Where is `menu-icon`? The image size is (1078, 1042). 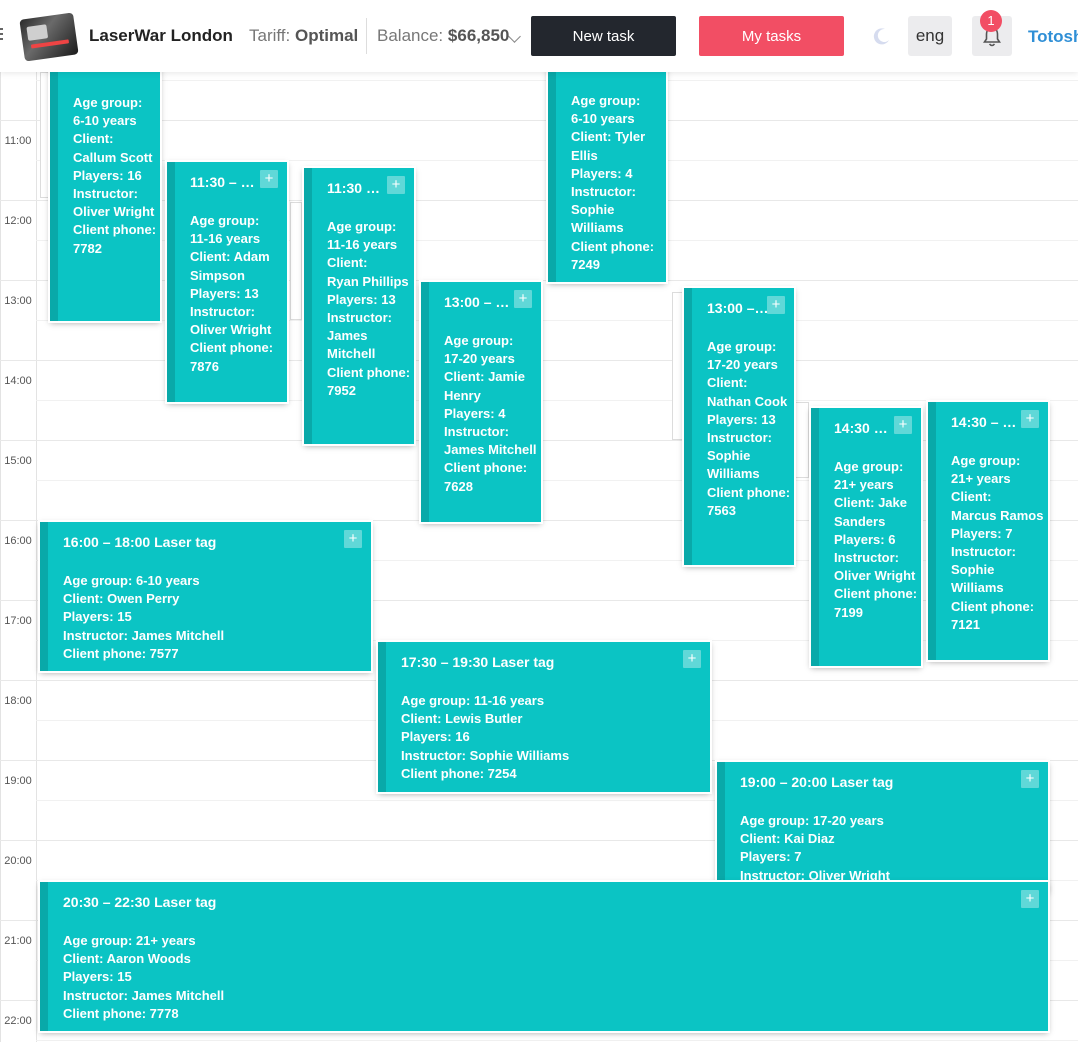
menu-icon is located at coordinates (1, 36).